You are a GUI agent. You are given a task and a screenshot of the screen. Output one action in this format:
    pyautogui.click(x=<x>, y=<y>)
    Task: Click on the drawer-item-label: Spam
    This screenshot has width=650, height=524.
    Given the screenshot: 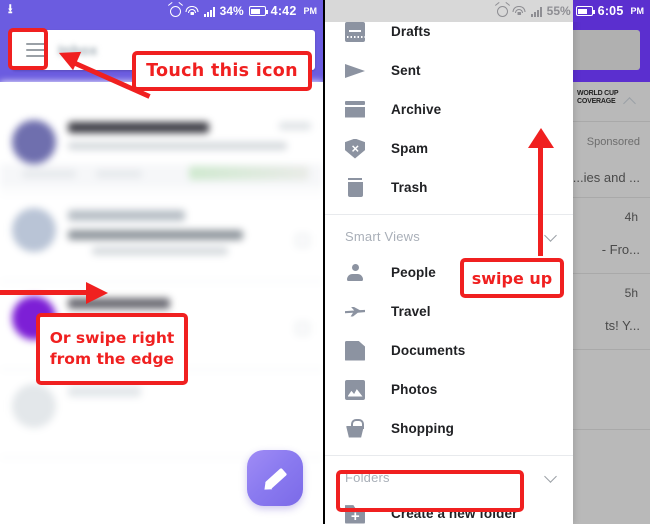 What is the action you would take?
    pyautogui.click(x=410, y=148)
    